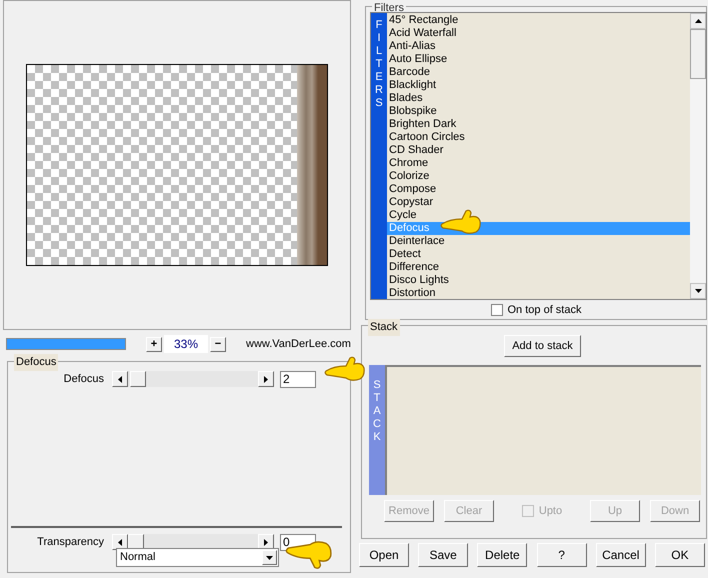 This screenshot has height=578, width=708. What do you see at coordinates (538, 124) in the screenshot?
I see `filter-list-item: Brighten Dark` at bounding box center [538, 124].